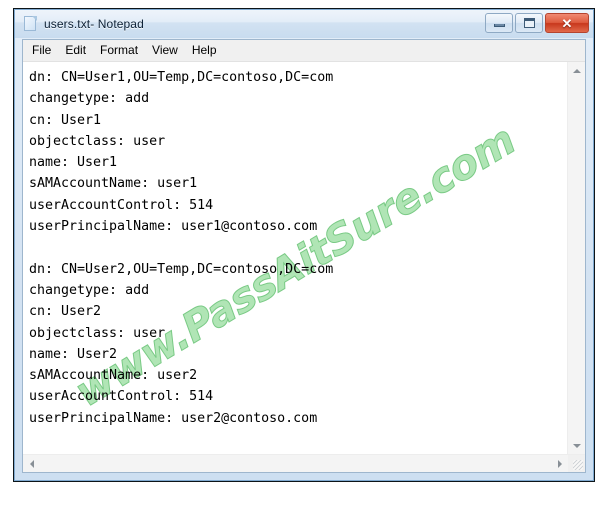 The image size is (615, 515). I want to click on maximize-icon, so click(529, 23).